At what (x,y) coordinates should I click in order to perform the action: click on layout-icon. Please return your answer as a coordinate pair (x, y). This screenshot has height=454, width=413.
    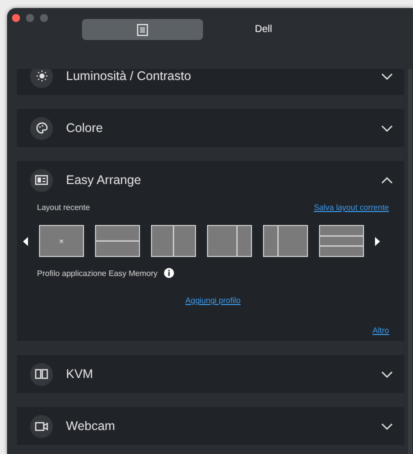
    Looking at the image, I should click on (41, 180).